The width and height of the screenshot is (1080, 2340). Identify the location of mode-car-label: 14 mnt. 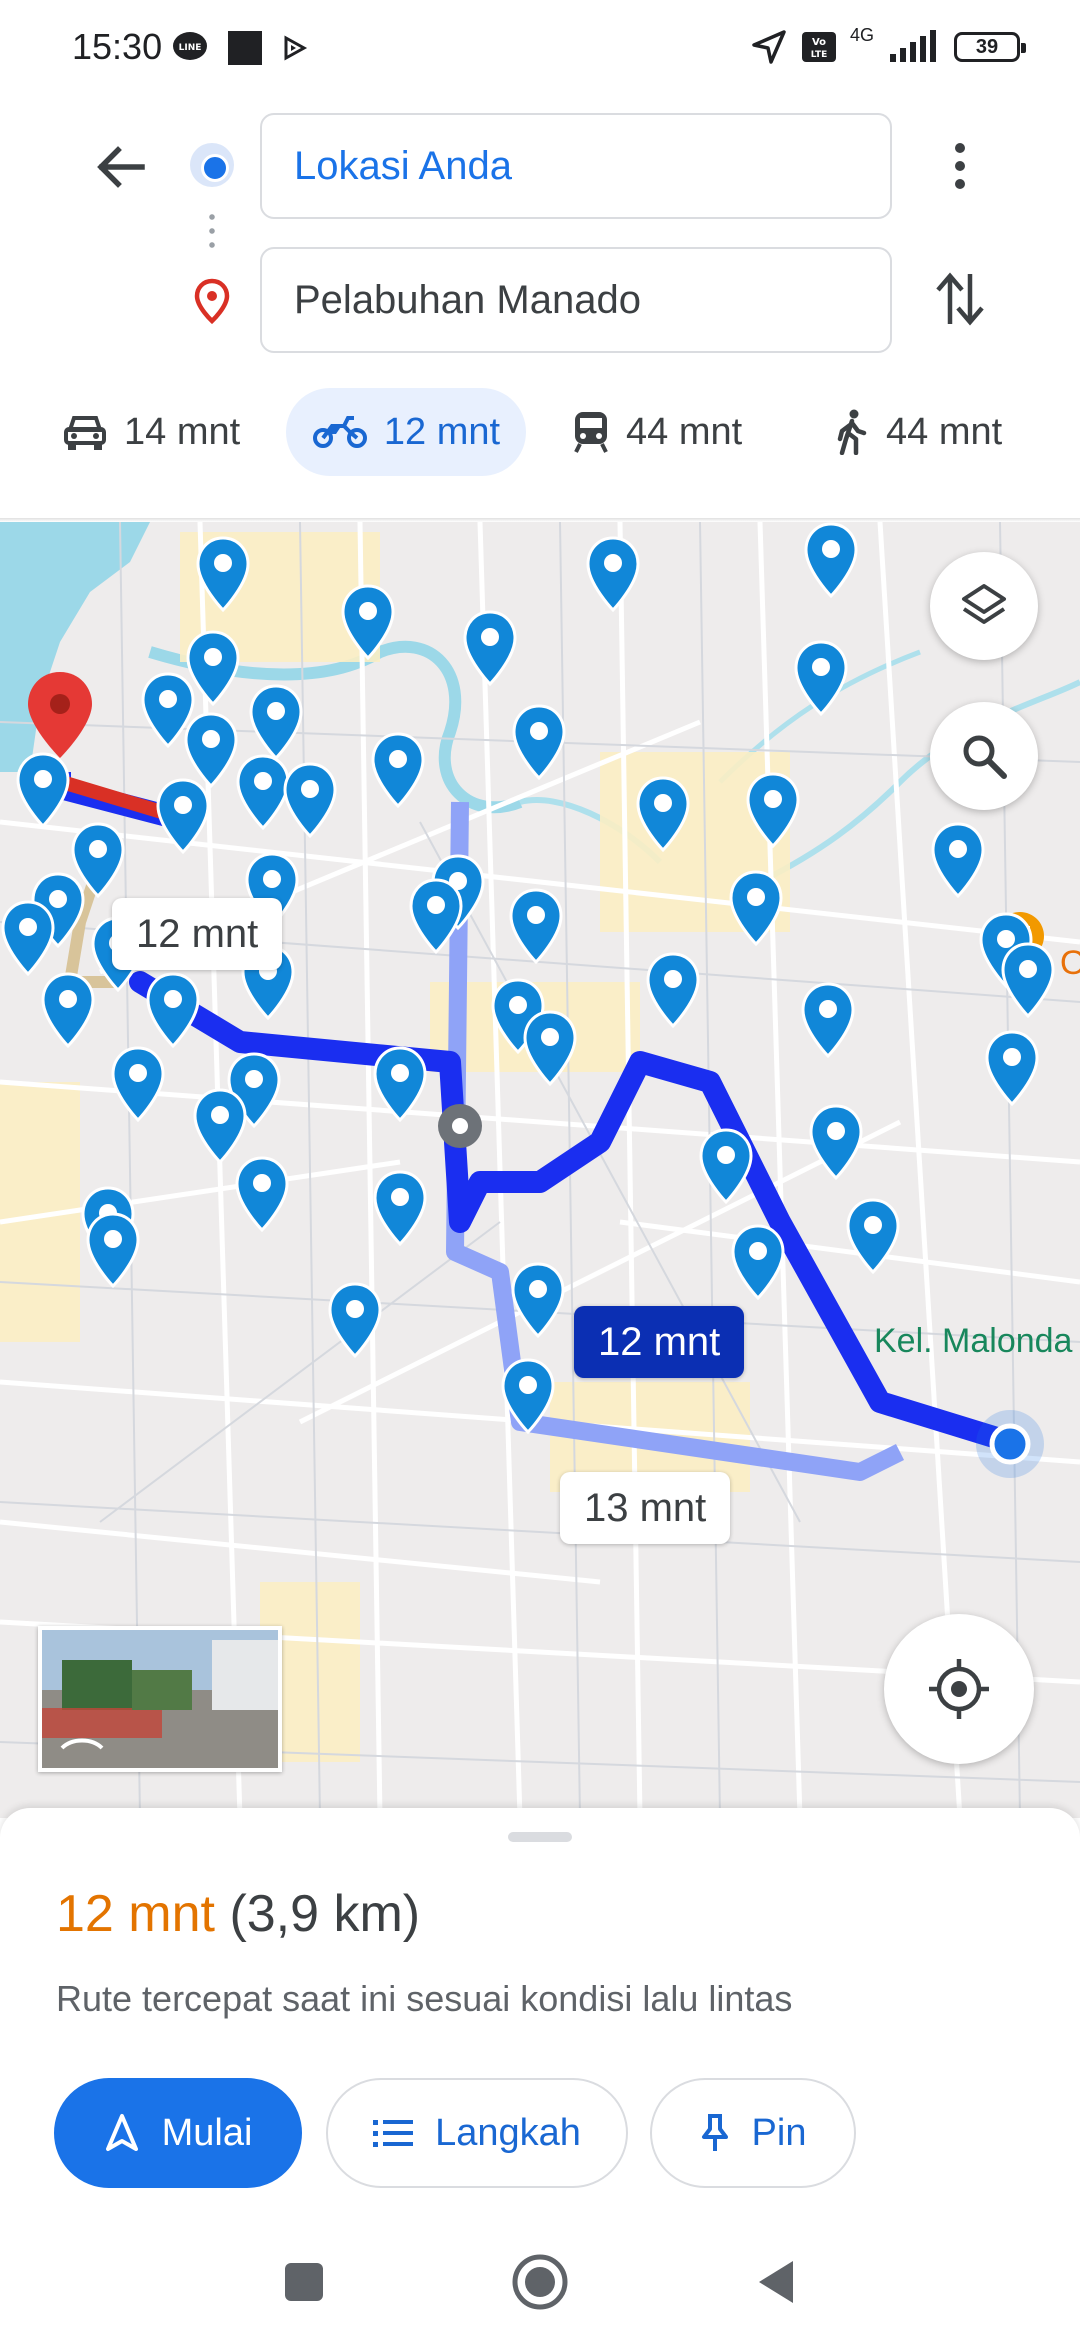
(182, 431).